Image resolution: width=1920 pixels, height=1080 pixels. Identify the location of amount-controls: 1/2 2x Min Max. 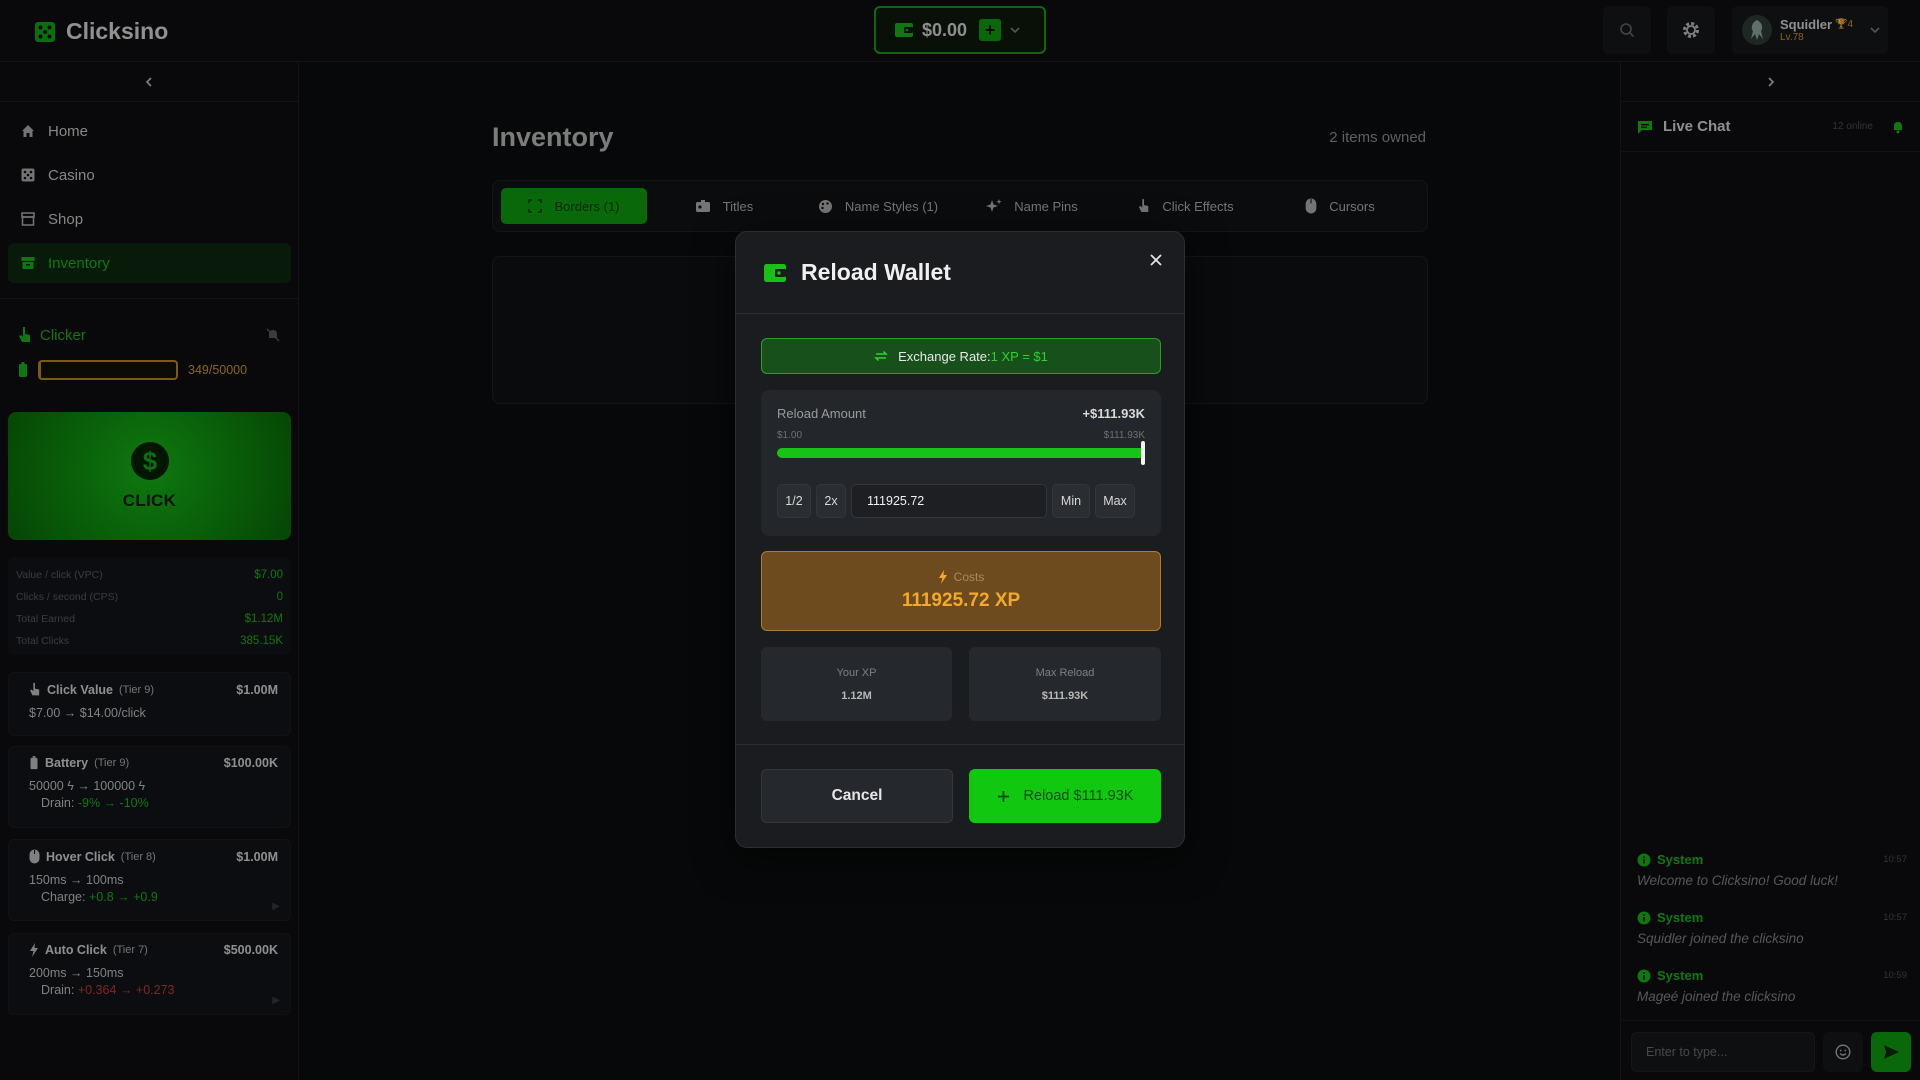
(961, 501).